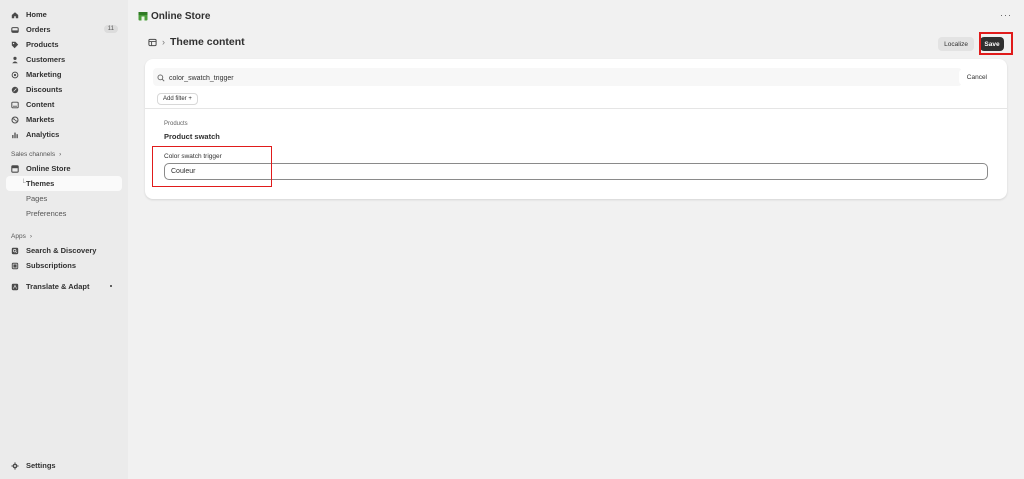 The width and height of the screenshot is (1024, 479). I want to click on page-title: Theme content, so click(207, 42).